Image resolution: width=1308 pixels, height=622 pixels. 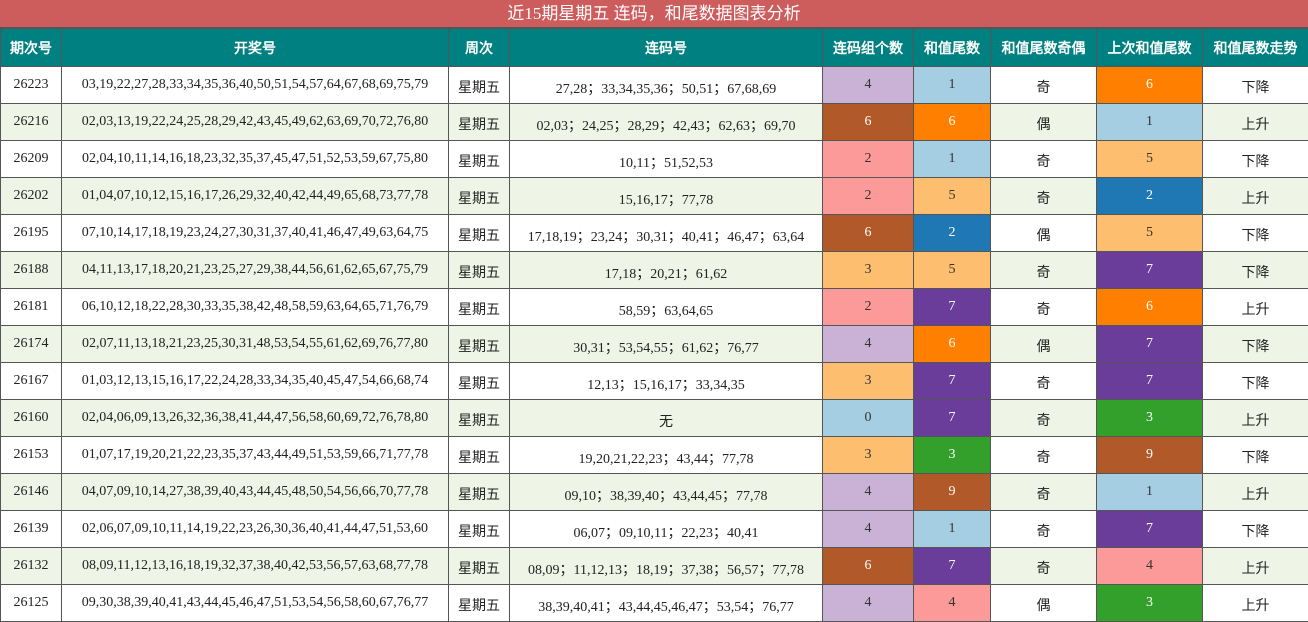 I want to click on cell-prev-tail: 4, so click(x=1150, y=566).